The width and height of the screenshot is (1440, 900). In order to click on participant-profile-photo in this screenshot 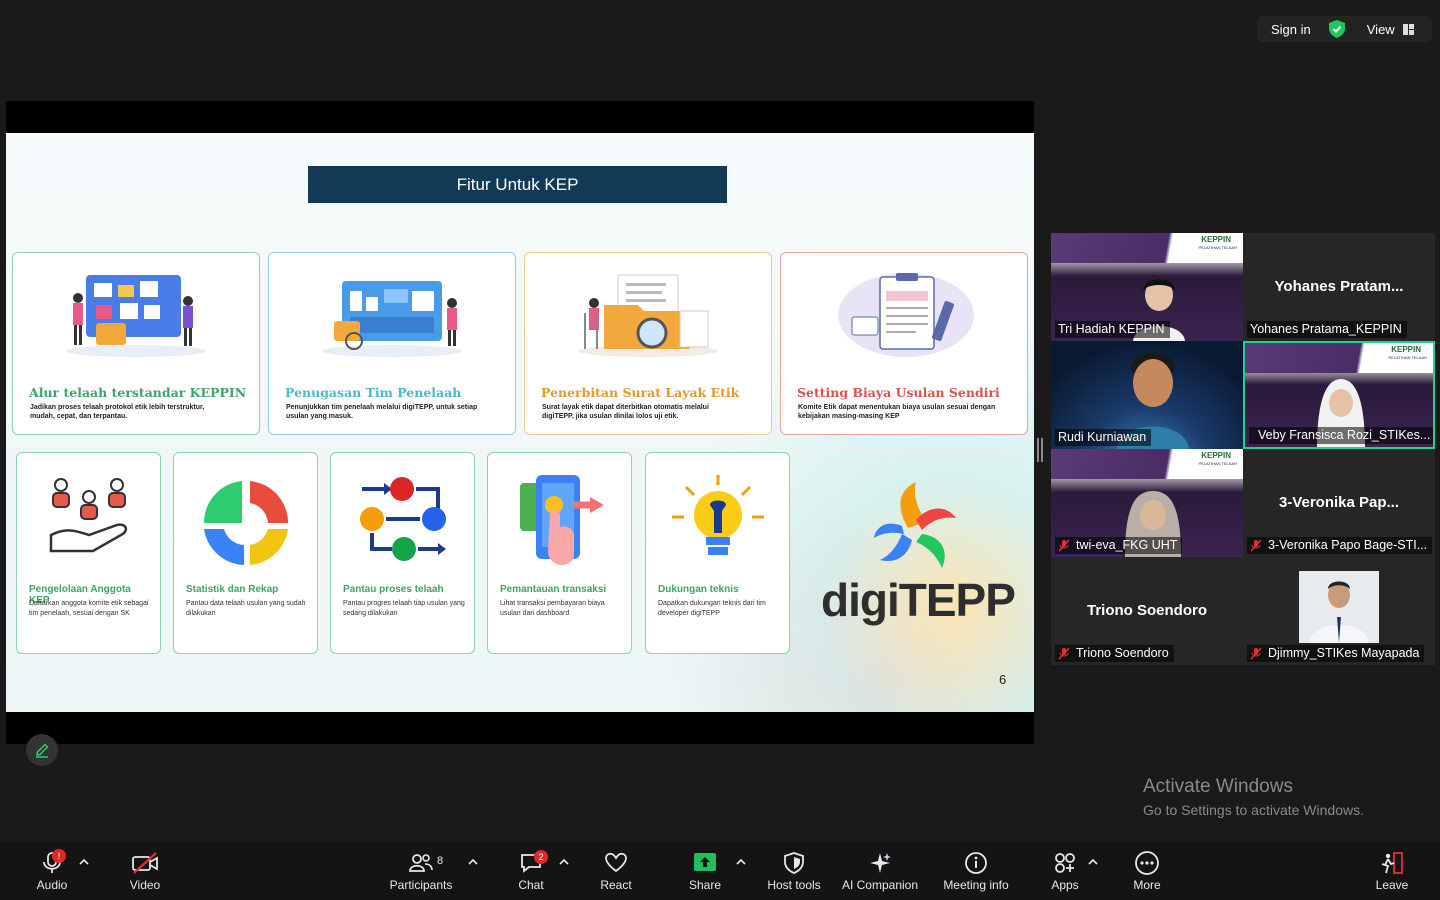, I will do `click(1339, 607)`.